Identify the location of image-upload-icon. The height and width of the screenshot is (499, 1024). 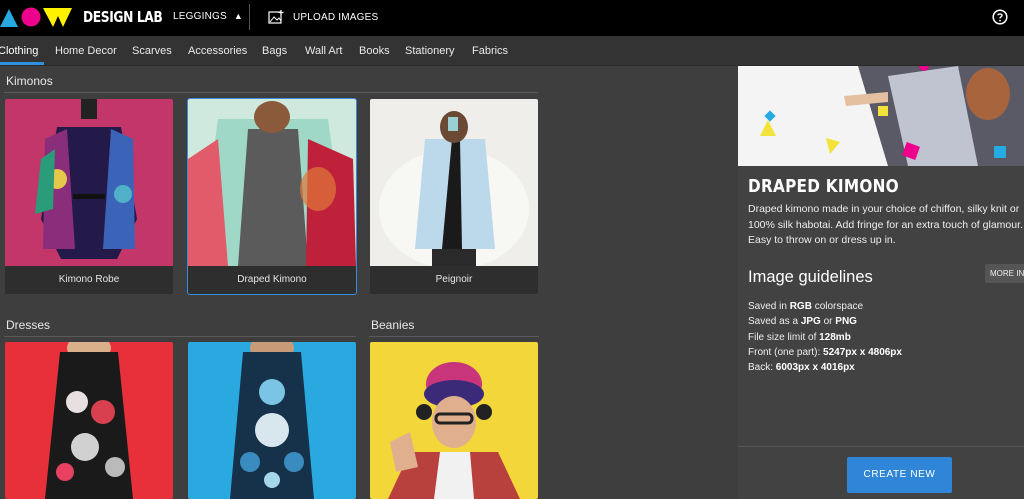
(276, 17).